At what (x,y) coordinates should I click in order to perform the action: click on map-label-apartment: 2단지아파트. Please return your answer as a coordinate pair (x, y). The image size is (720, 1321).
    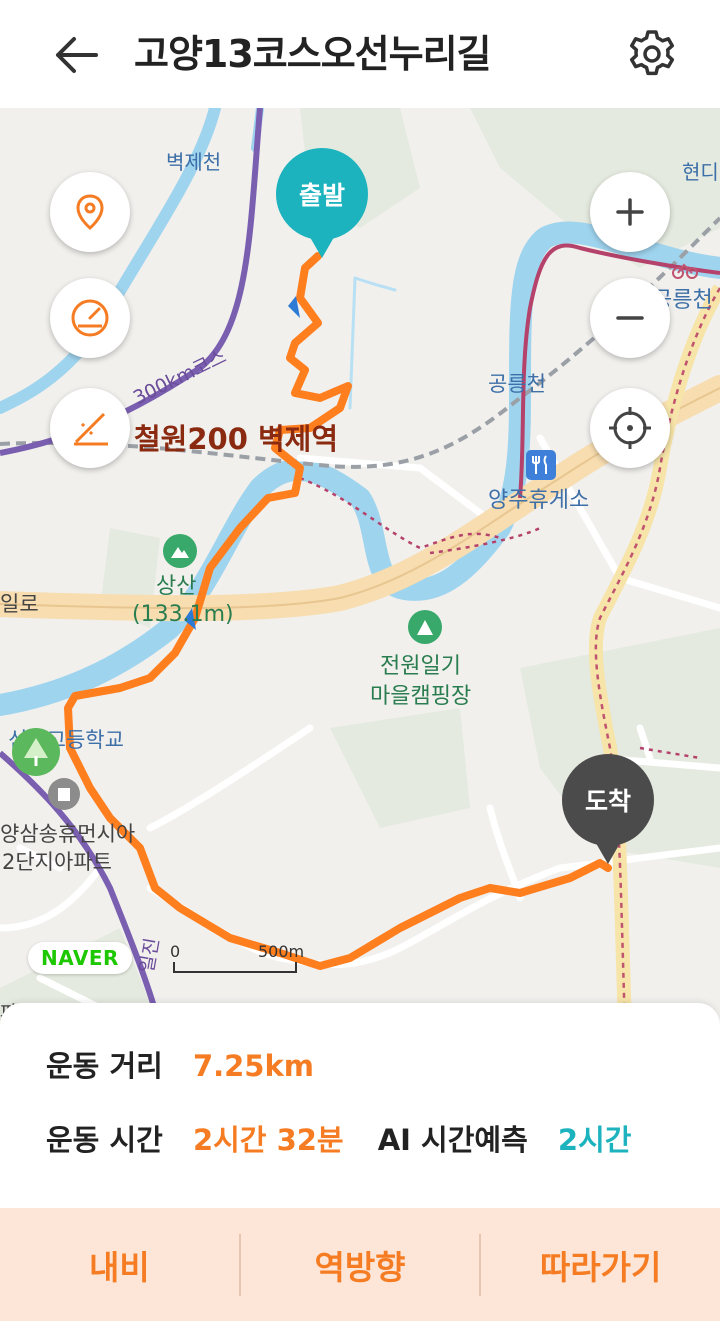
    Looking at the image, I should click on (57, 862).